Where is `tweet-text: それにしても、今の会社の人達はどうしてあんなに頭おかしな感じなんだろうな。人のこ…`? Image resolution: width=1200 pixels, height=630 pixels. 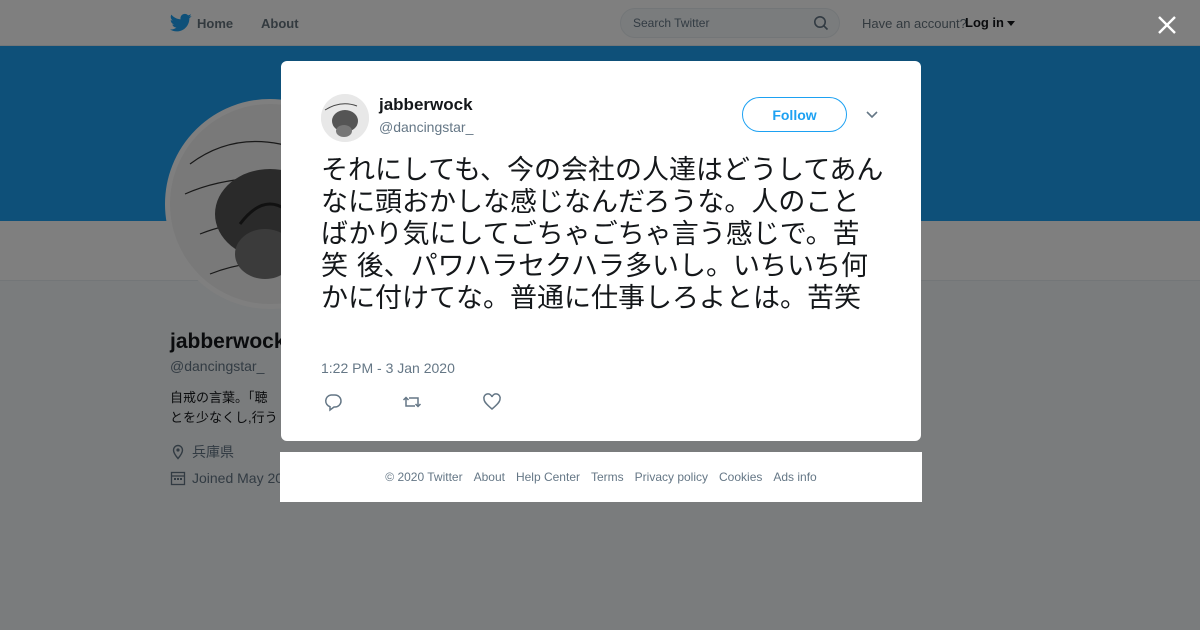 tweet-text: それにしても、今の会社の人達はどうしてあんなに頭おかしな感じなんだろうな。人のこ… is located at coordinates (602, 234).